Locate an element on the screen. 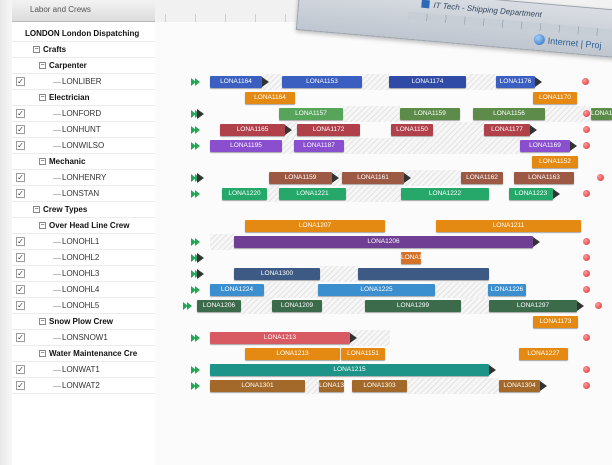  work-order-bar: LONA1299 is located at coordinates (413, 306).